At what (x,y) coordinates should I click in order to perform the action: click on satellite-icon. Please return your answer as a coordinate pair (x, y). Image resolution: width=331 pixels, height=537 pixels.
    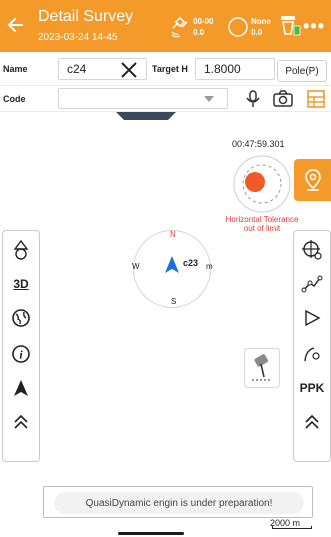
    Looking at the image, I should click on (179, 27).